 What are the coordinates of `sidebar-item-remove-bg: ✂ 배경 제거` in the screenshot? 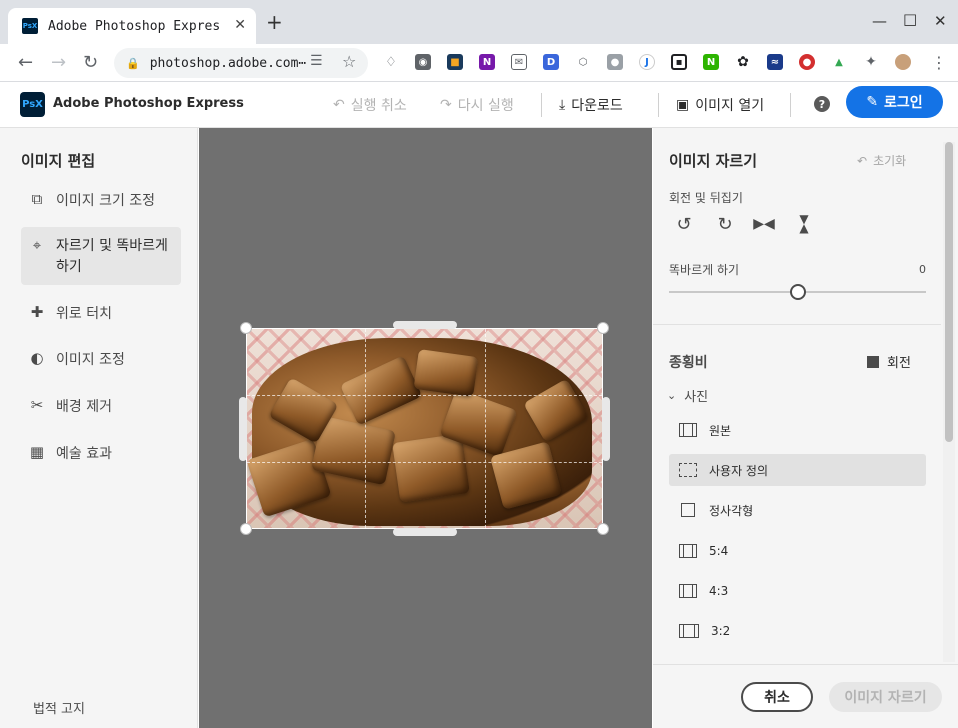 It's located at (101, 406).